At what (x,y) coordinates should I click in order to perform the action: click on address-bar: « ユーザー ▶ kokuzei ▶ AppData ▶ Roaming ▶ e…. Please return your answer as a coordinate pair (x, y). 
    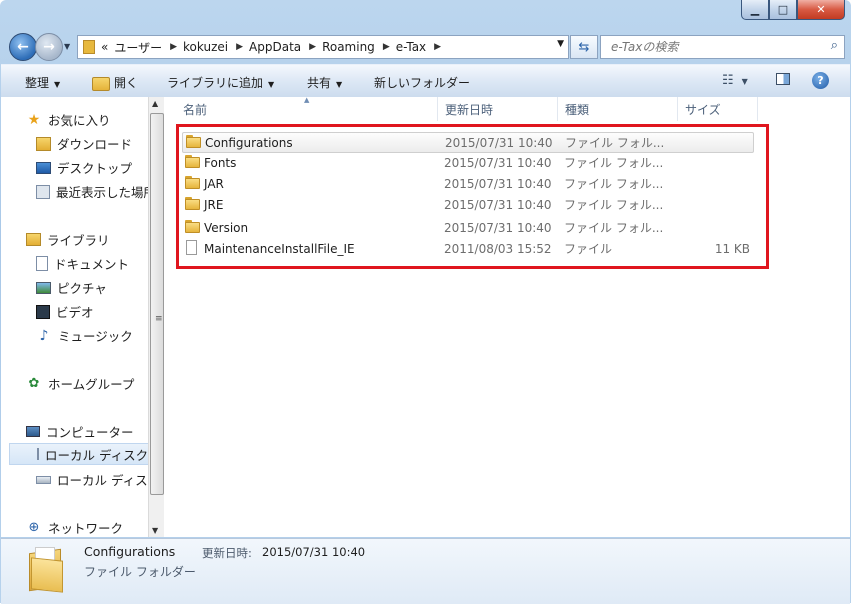
    Looking at the image, I should click on (323, 47).